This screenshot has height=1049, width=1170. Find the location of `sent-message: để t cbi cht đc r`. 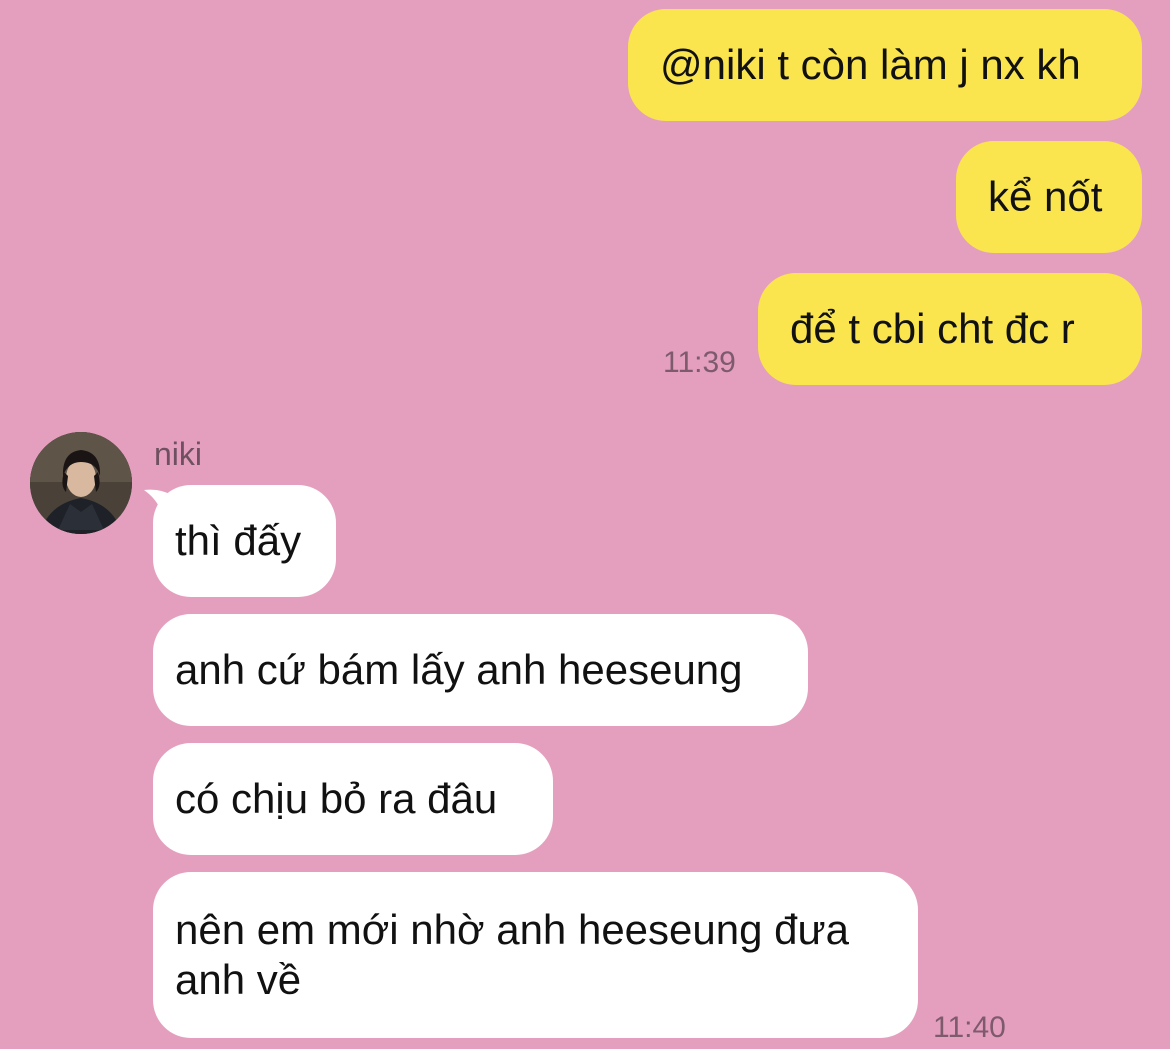

sent-message: để t cbi cht đc r is located at coordinates (950, 329).